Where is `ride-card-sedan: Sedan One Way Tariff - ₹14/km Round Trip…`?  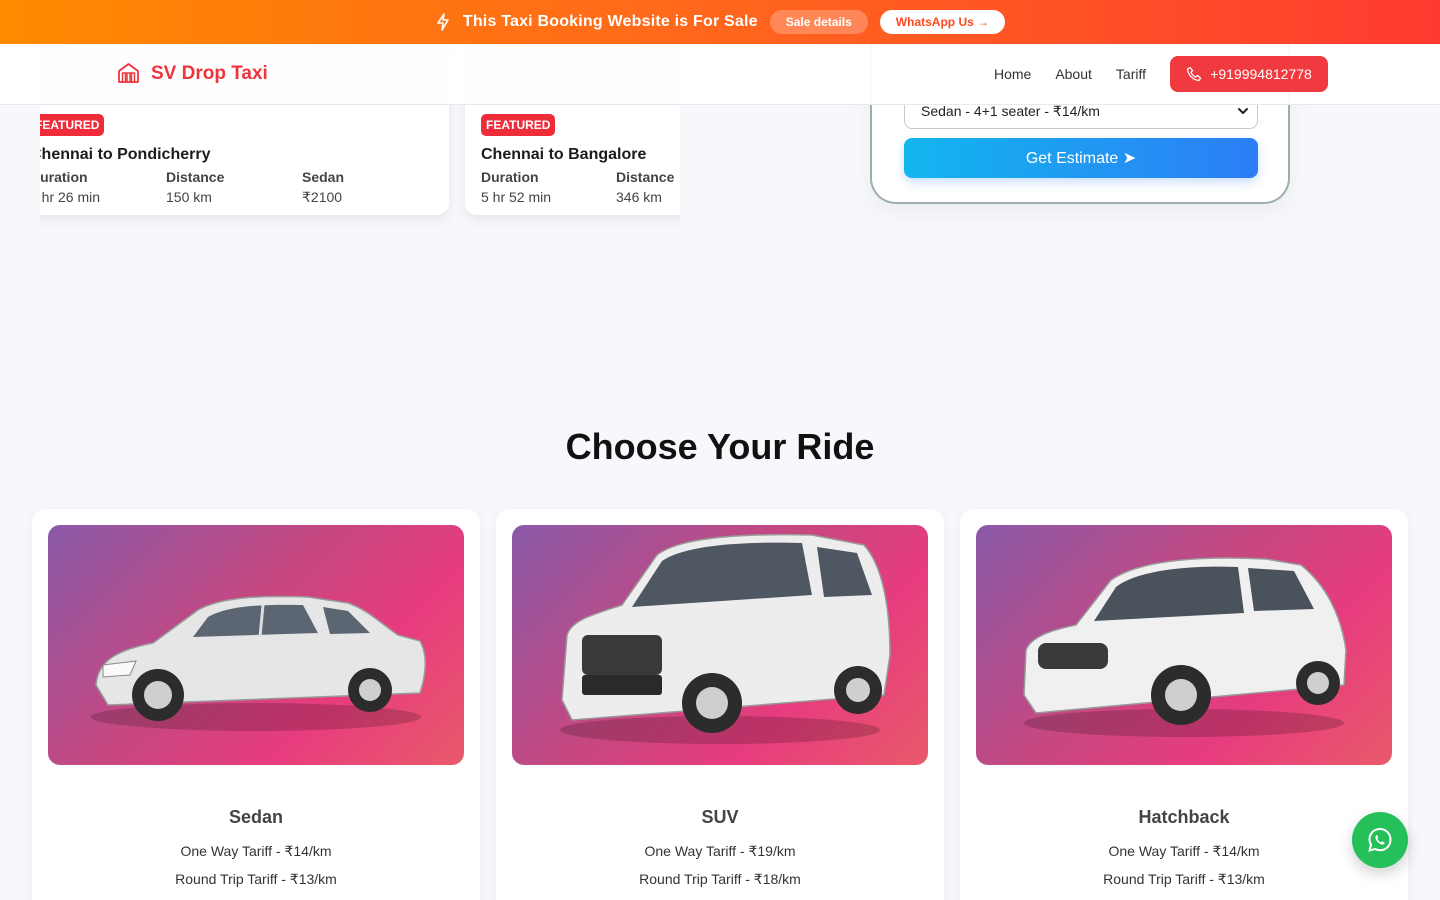 ride-card-sedan: Sedan One Way Tariff - ₹14/km Round Trip… is located at coordinates (256, 704).